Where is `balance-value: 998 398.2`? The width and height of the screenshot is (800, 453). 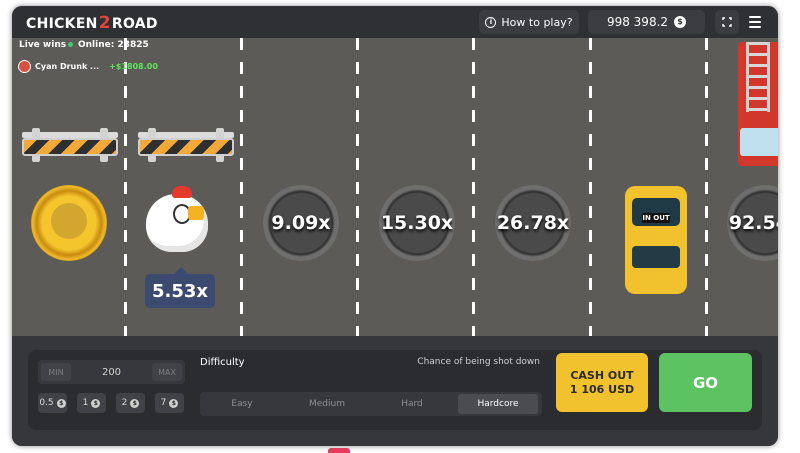 balance-value: 998 398.2 is located at coordinates (637, 22).